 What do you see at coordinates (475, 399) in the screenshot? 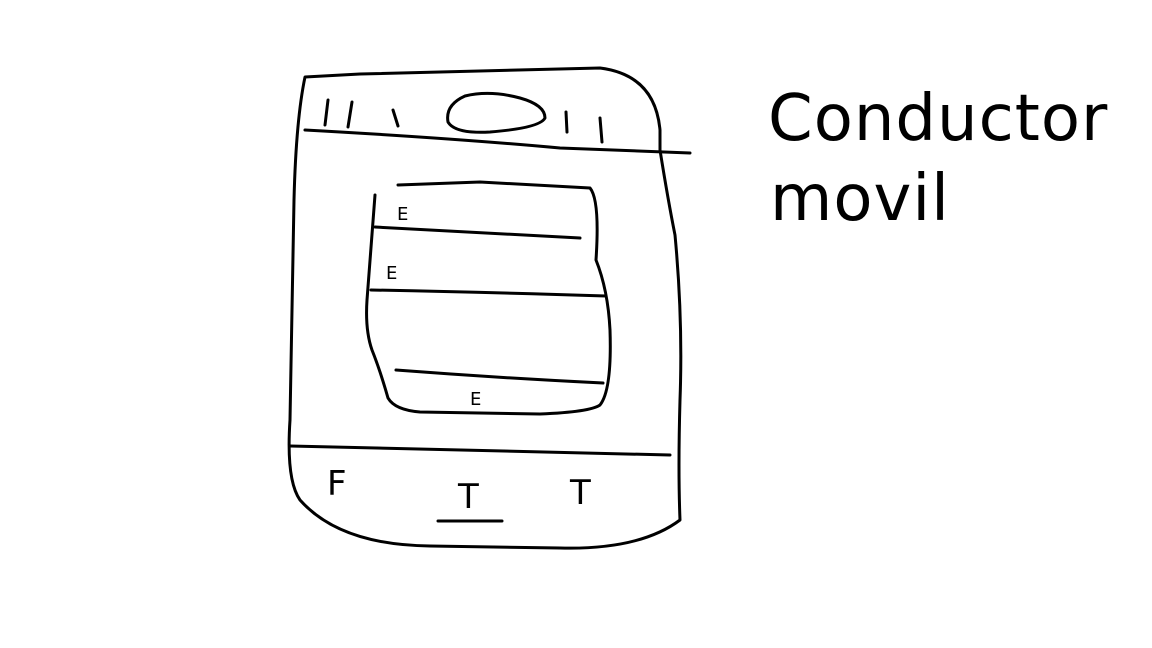
I see `button-label: E` at bounding box center [475, 399].